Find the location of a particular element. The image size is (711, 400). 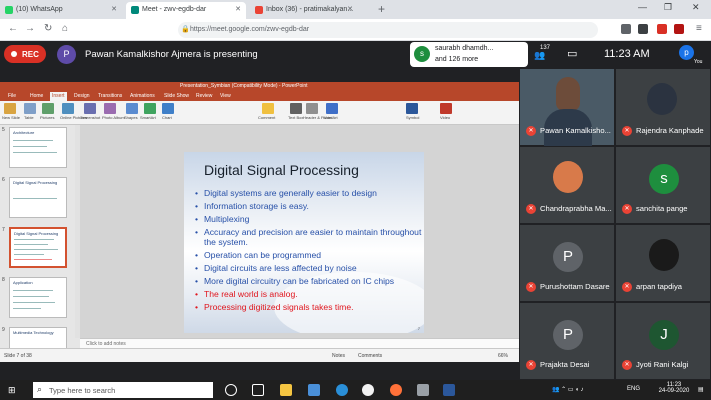

symbol-icon is located at coordinates (412, 108).